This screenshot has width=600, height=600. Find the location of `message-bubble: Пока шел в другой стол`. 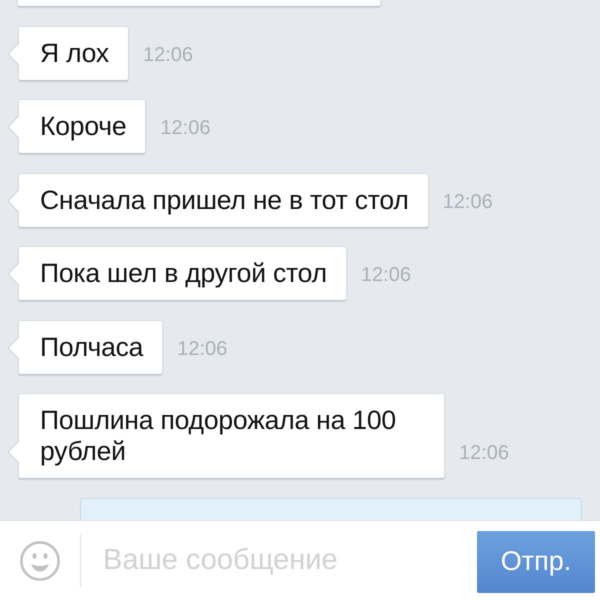

message-bubble: Пока шел в другой стол is located at coordinates (182, 273).